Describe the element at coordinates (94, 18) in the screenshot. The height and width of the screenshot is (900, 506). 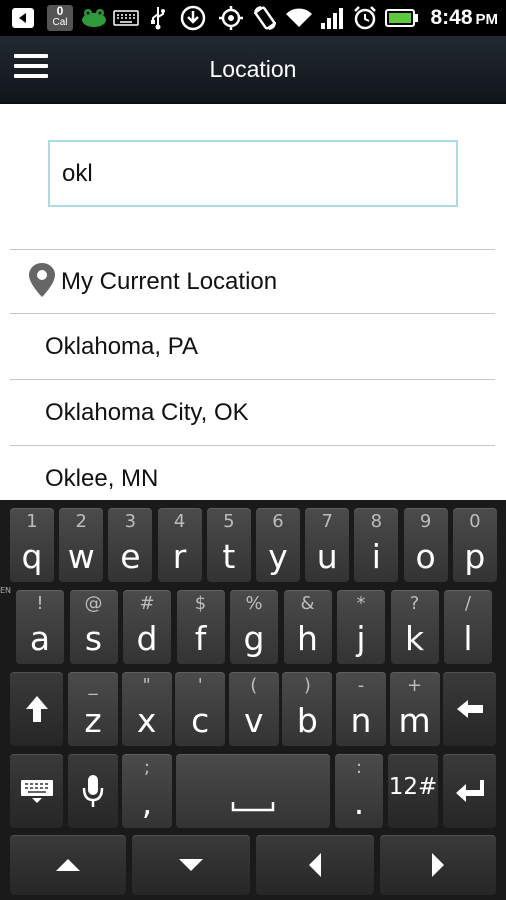
I see `frog-icon` at that location.